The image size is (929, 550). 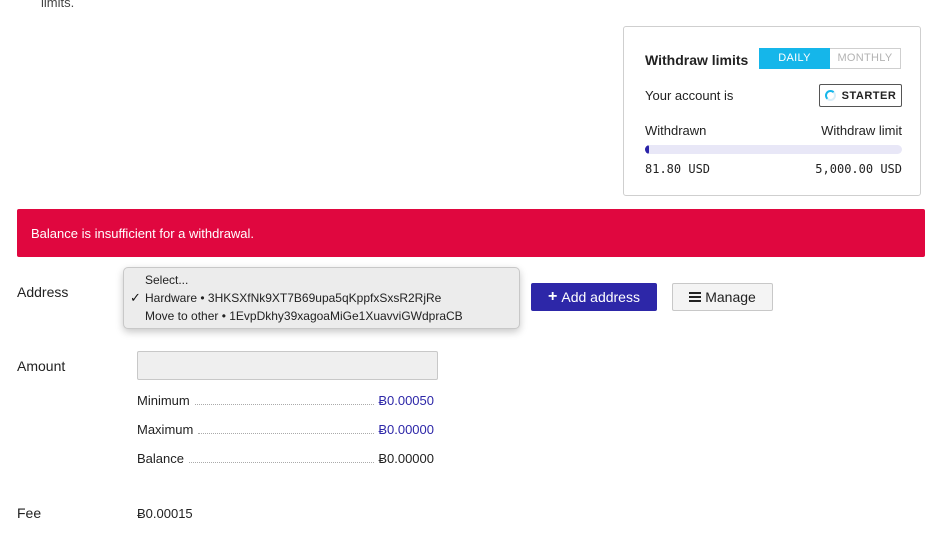 I want to click on fee-value: Ƀ0.00015, so click(x=165, y=513).